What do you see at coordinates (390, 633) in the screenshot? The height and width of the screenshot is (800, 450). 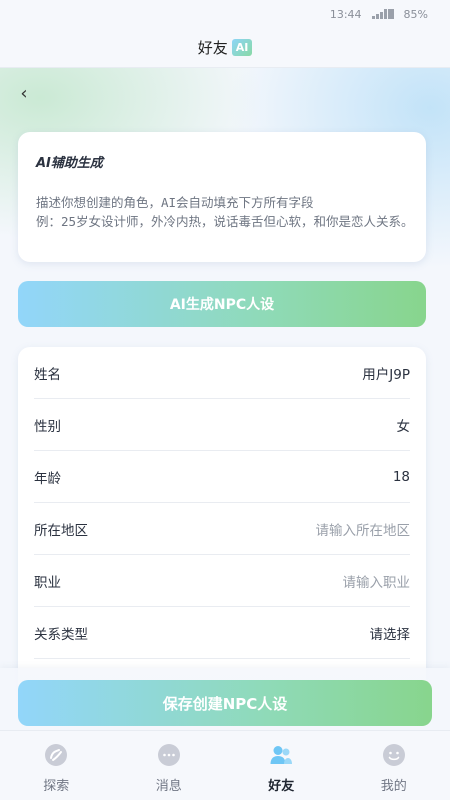 I see `relationship-select: 请选择` at bounding box center [390, 633].